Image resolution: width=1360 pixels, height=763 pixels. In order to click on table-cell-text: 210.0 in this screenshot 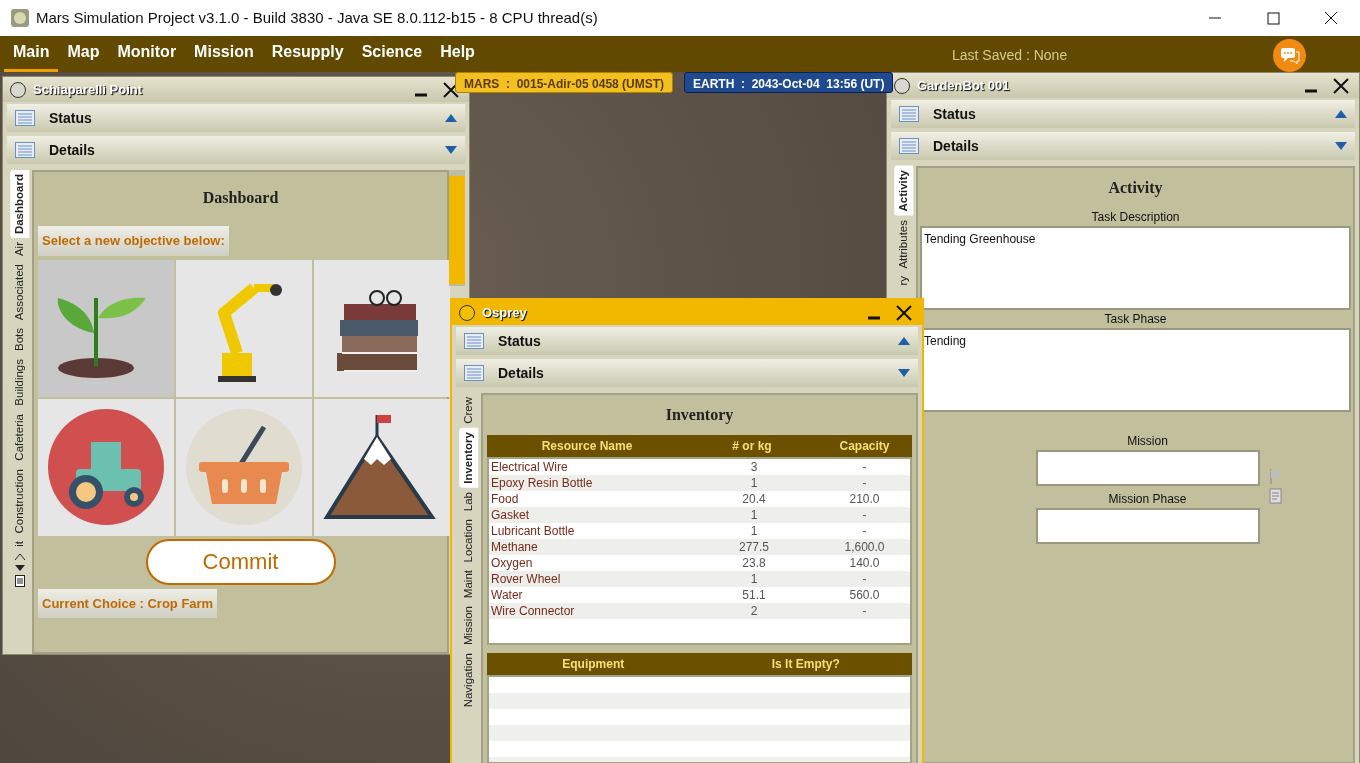, I will do `click(864, 499)`.